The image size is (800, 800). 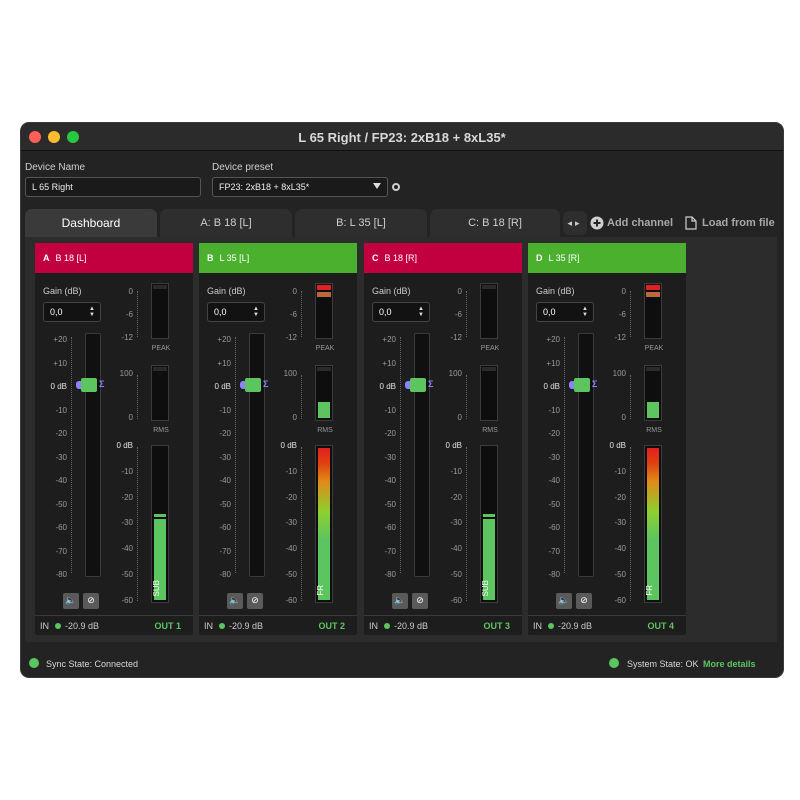 I want to click on output-type-label: SUB, so click(x=156, y=587).